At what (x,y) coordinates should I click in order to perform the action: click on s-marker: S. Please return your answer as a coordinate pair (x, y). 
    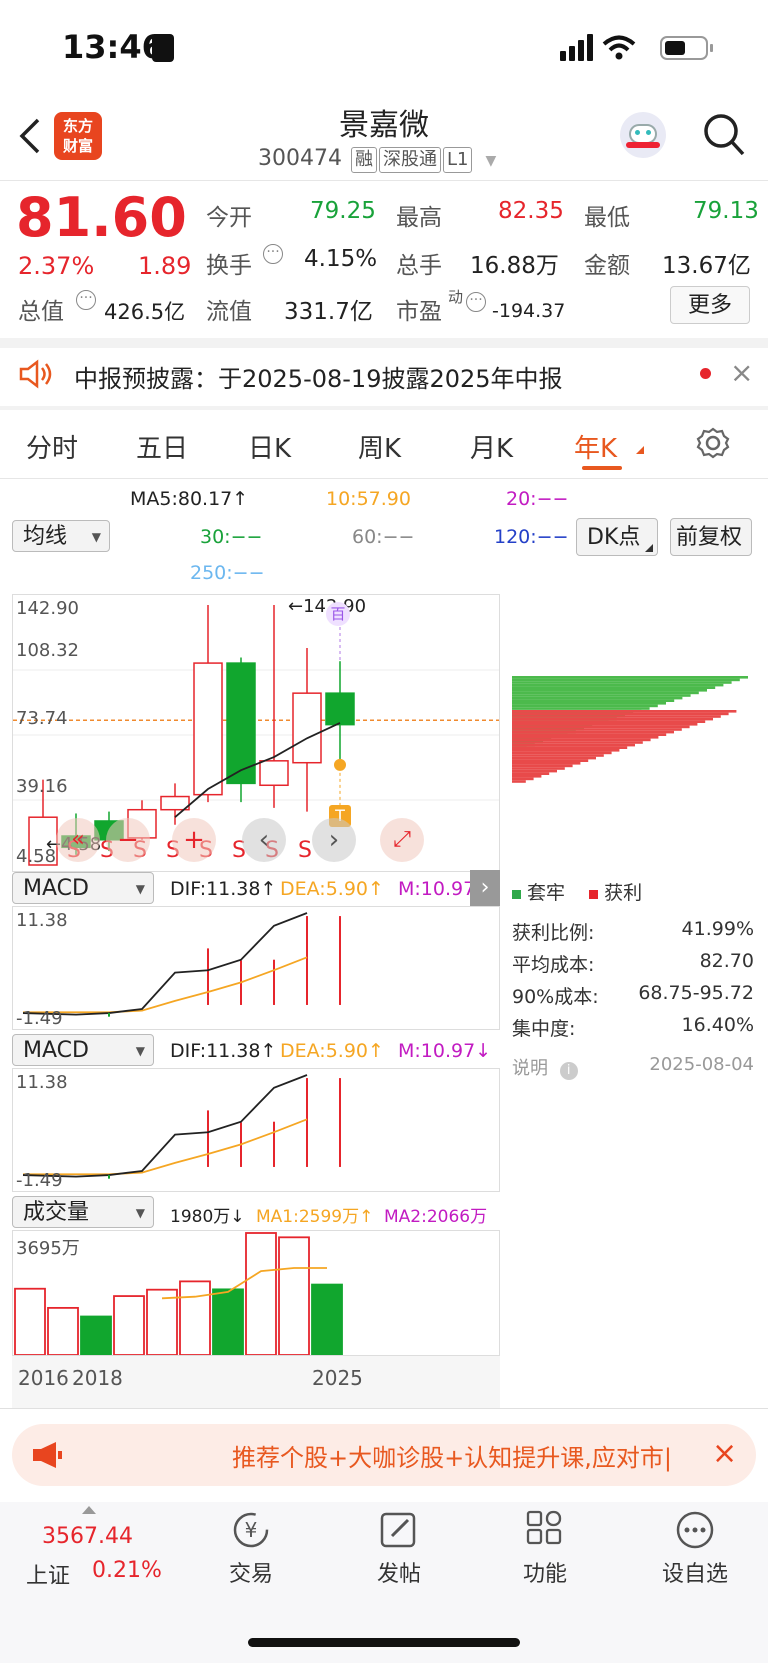
    Looking at the image, I should click on (305, 850).